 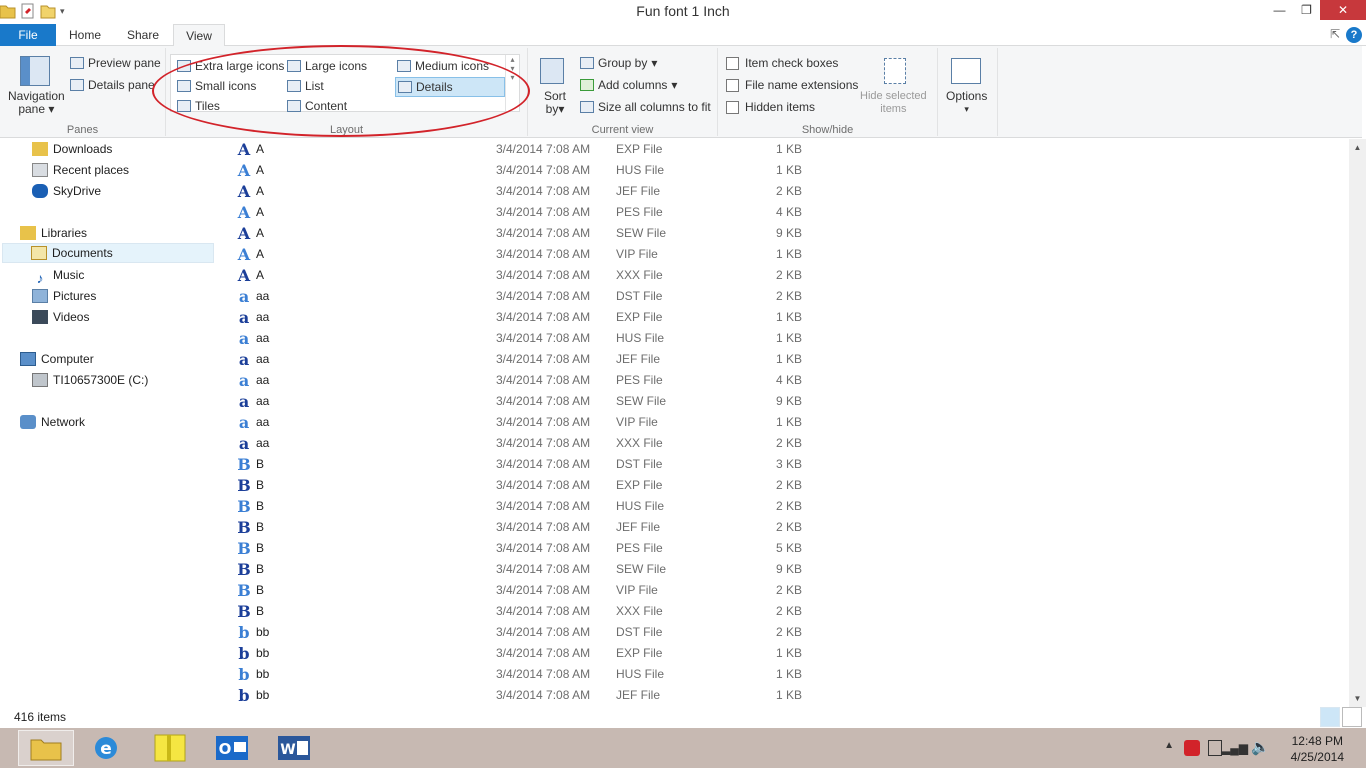 I want to click on wifi-signal-icon: ▂▄▆, so click(x=1234, y=748).